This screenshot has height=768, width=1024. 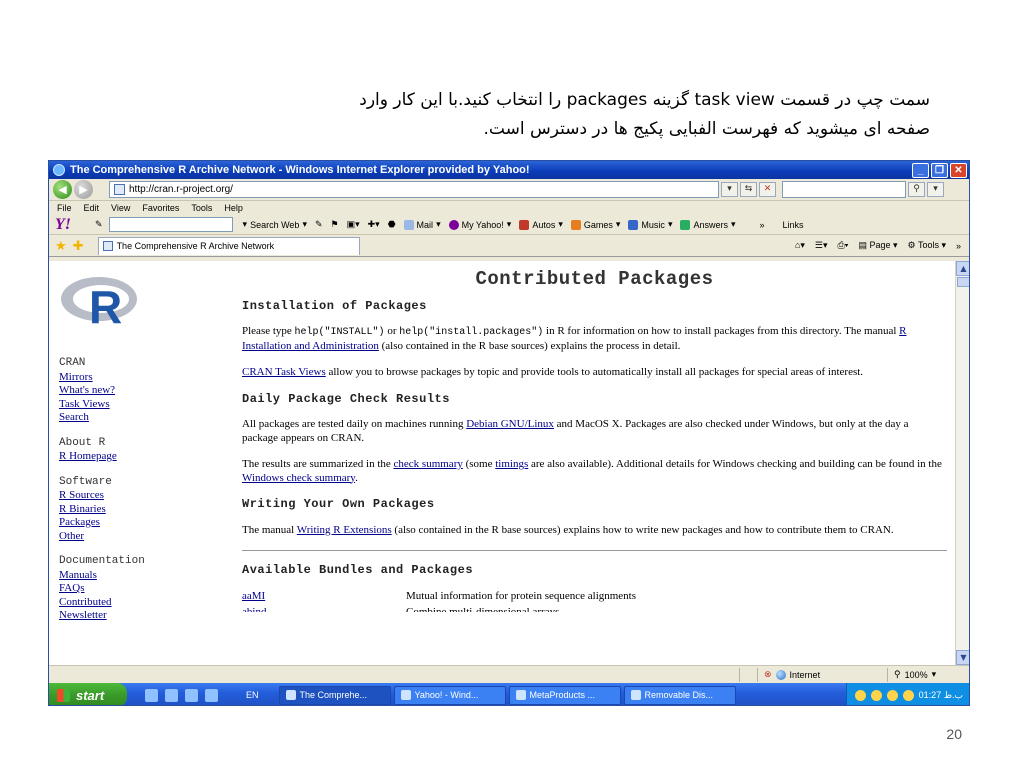 I want to click on link-writing-r-extensions: Writing R Extensions, so click(x=344, y=530).